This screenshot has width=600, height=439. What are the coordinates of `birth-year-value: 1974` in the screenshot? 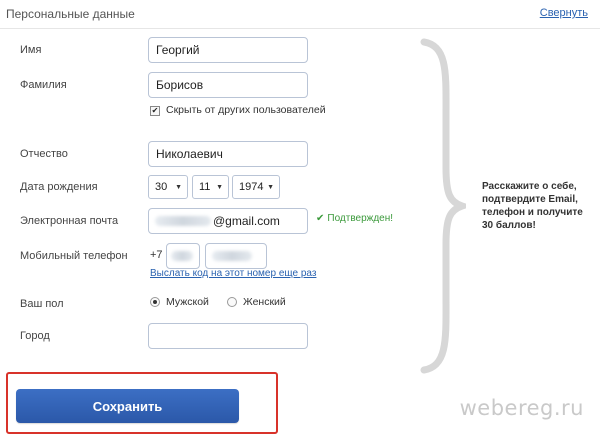 It's located at (251, 187).